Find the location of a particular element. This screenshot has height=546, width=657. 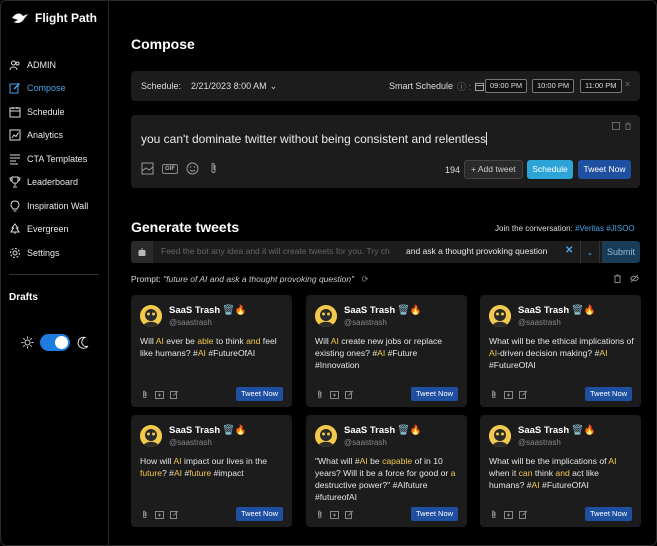

sidebar-item-admin: ADMIN is located at coordinates (56, 65).